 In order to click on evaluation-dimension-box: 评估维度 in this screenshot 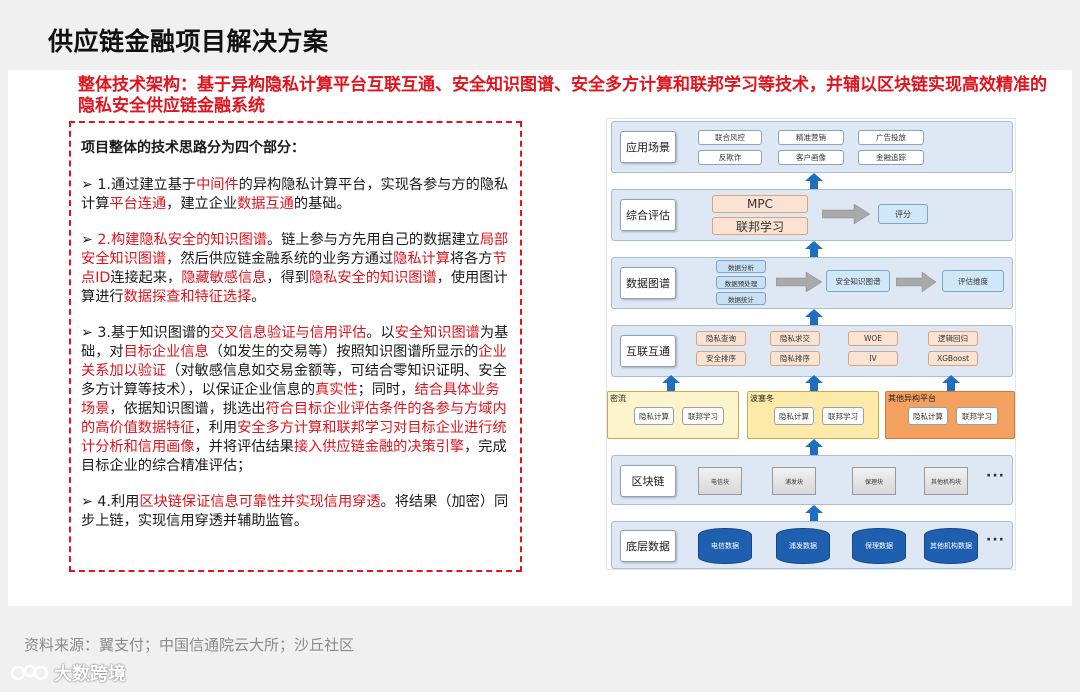, I will do `click(973, 281)`.